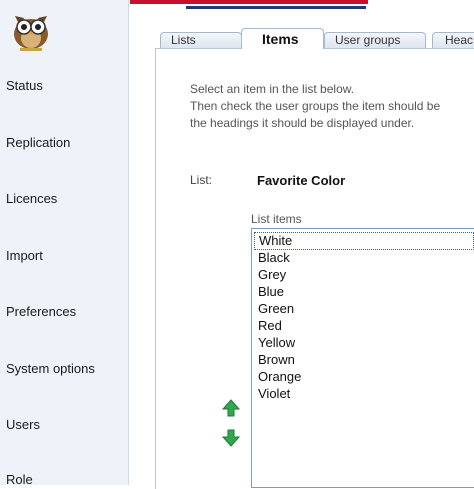 The height and width of the screenshot is (489, 474). Describe the element at coordinates (276, 342) in the screenshot. I see `list-item: Yellow` at that location.